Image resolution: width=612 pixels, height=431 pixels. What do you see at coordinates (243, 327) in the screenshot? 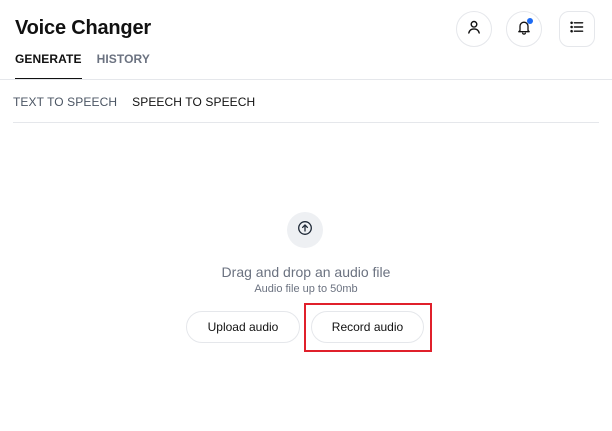
I see `upload-audio-button: Upload audio` at bounding box center [243, 327].